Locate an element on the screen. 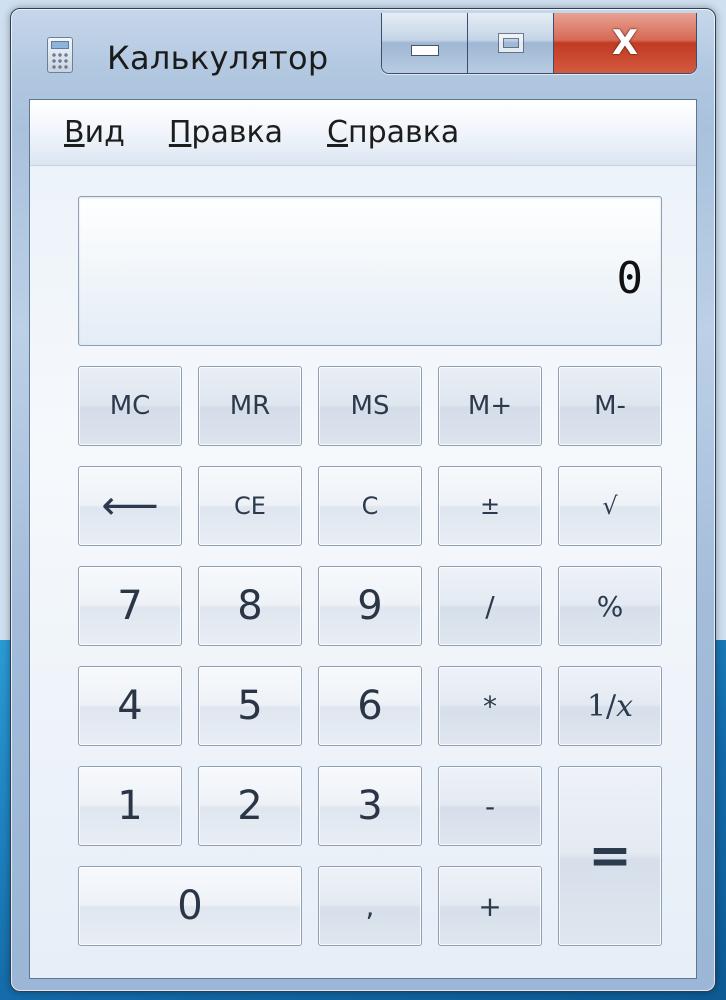 This screenshot has height=1000, width=726. percent-button: % is located at coordinates (610, 606).